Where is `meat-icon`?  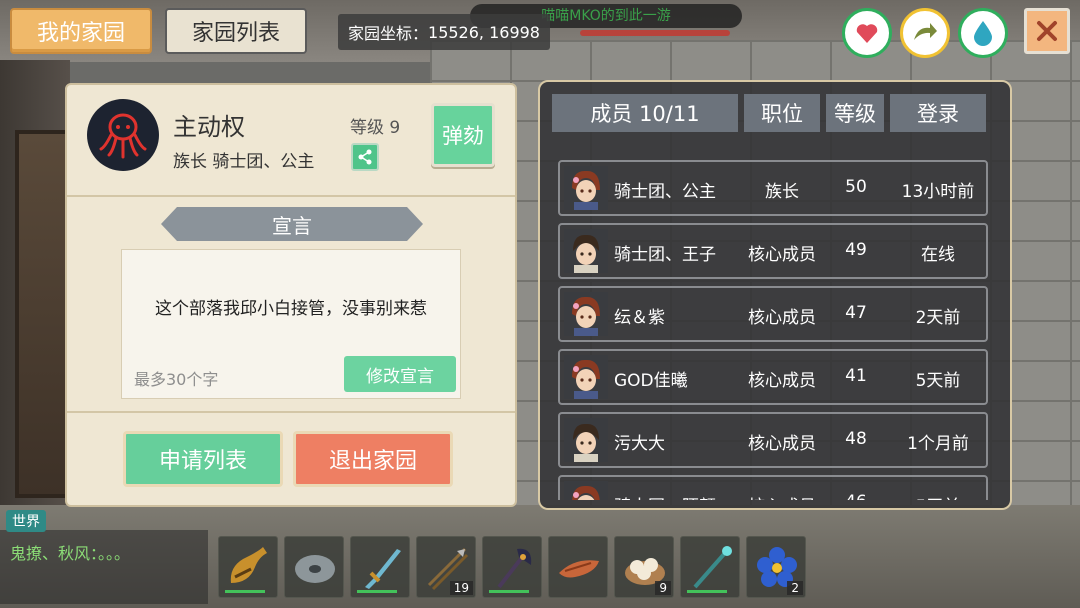
meat-icon is located at coordinates (579, 569).